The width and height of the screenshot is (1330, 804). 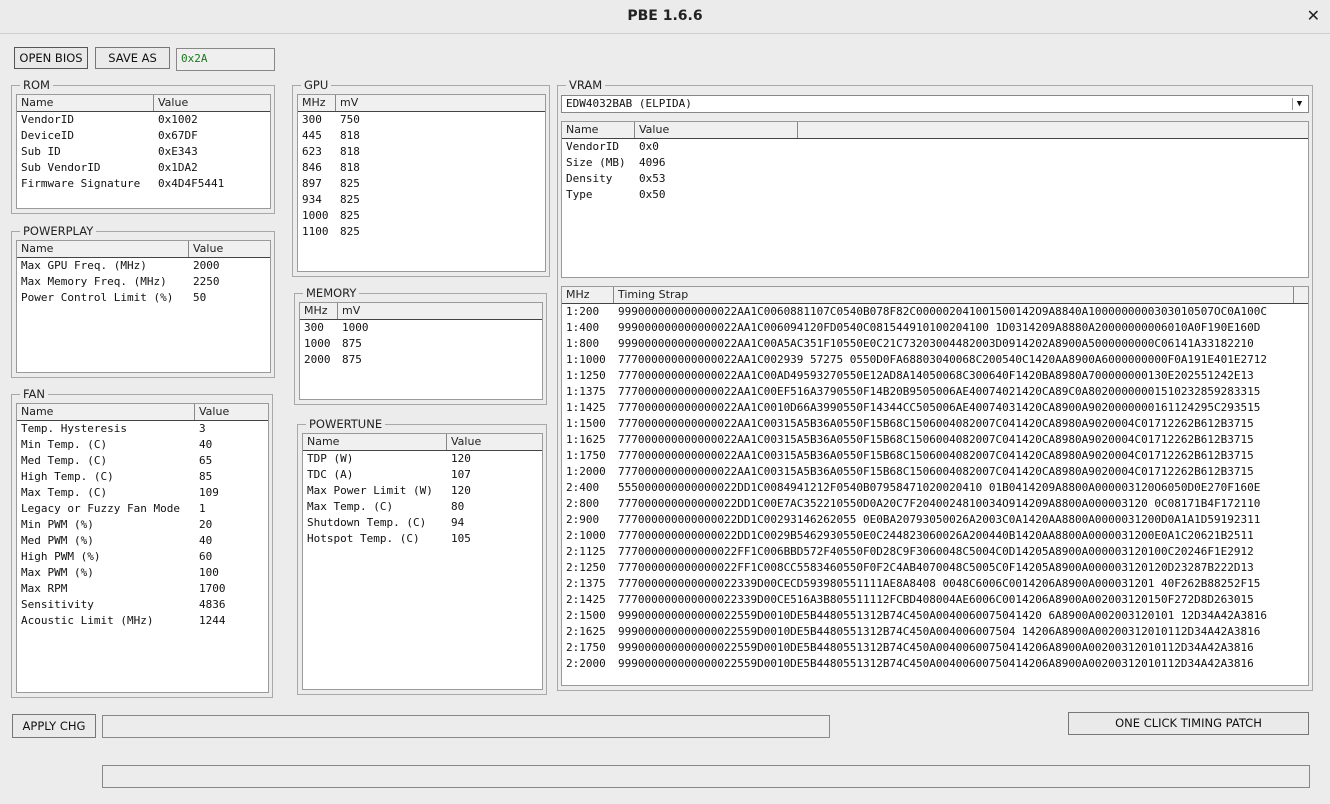 I want to click on gpu-row: 623 818, so click(x=421, y=152).